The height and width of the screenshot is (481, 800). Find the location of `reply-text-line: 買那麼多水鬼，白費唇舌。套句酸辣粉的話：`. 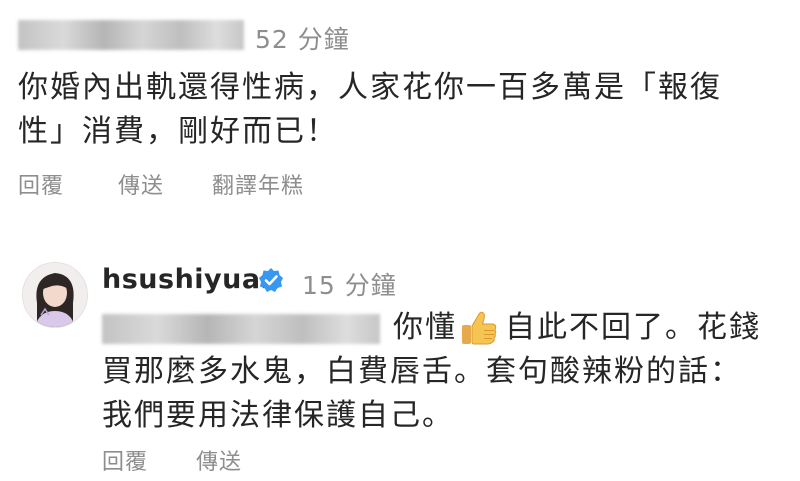

reply-text-line: 買那麼多水鬼，白費唇舌。套句酸辣粉的話： is located at coordinates (422, 371).